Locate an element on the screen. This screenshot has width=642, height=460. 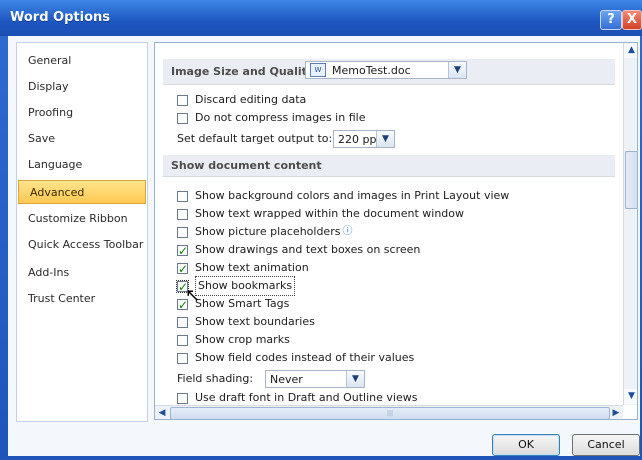
scroll-thumb is located at coordinates (631, 180).